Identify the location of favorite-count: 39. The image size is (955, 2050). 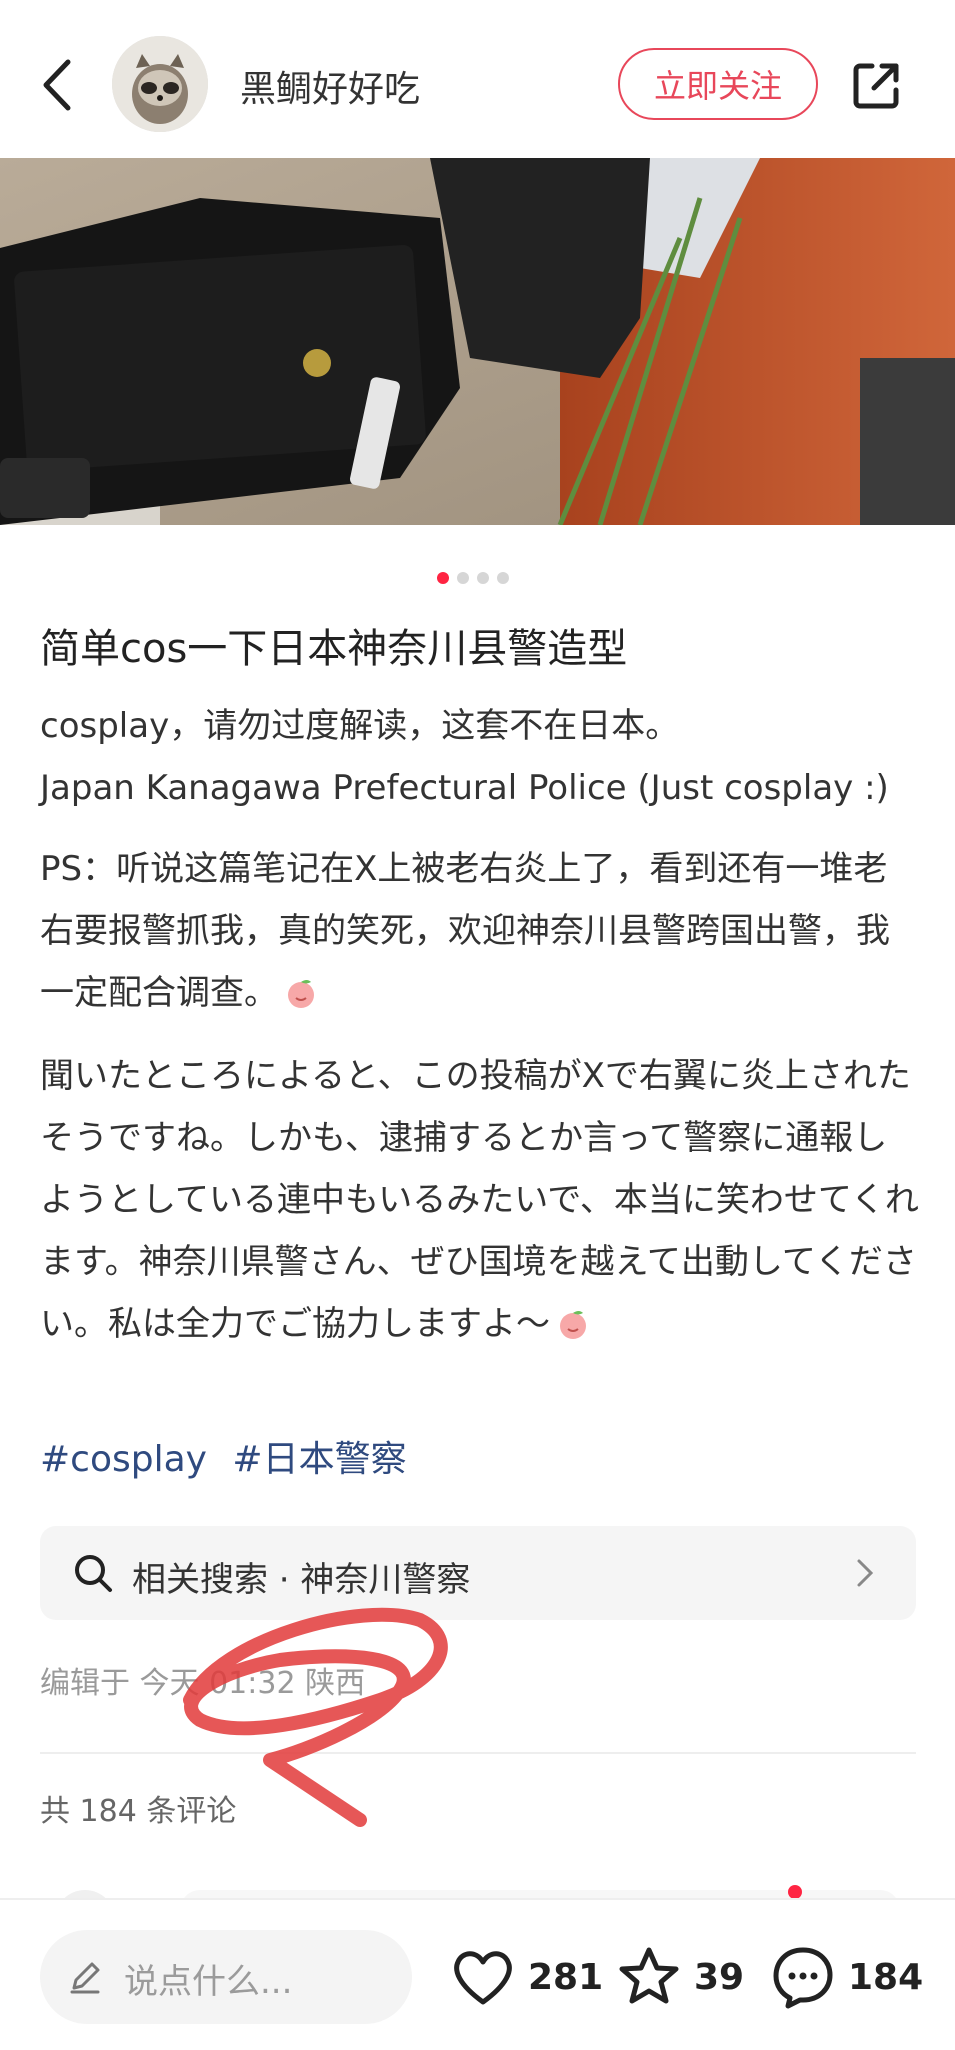
(719, 1977).